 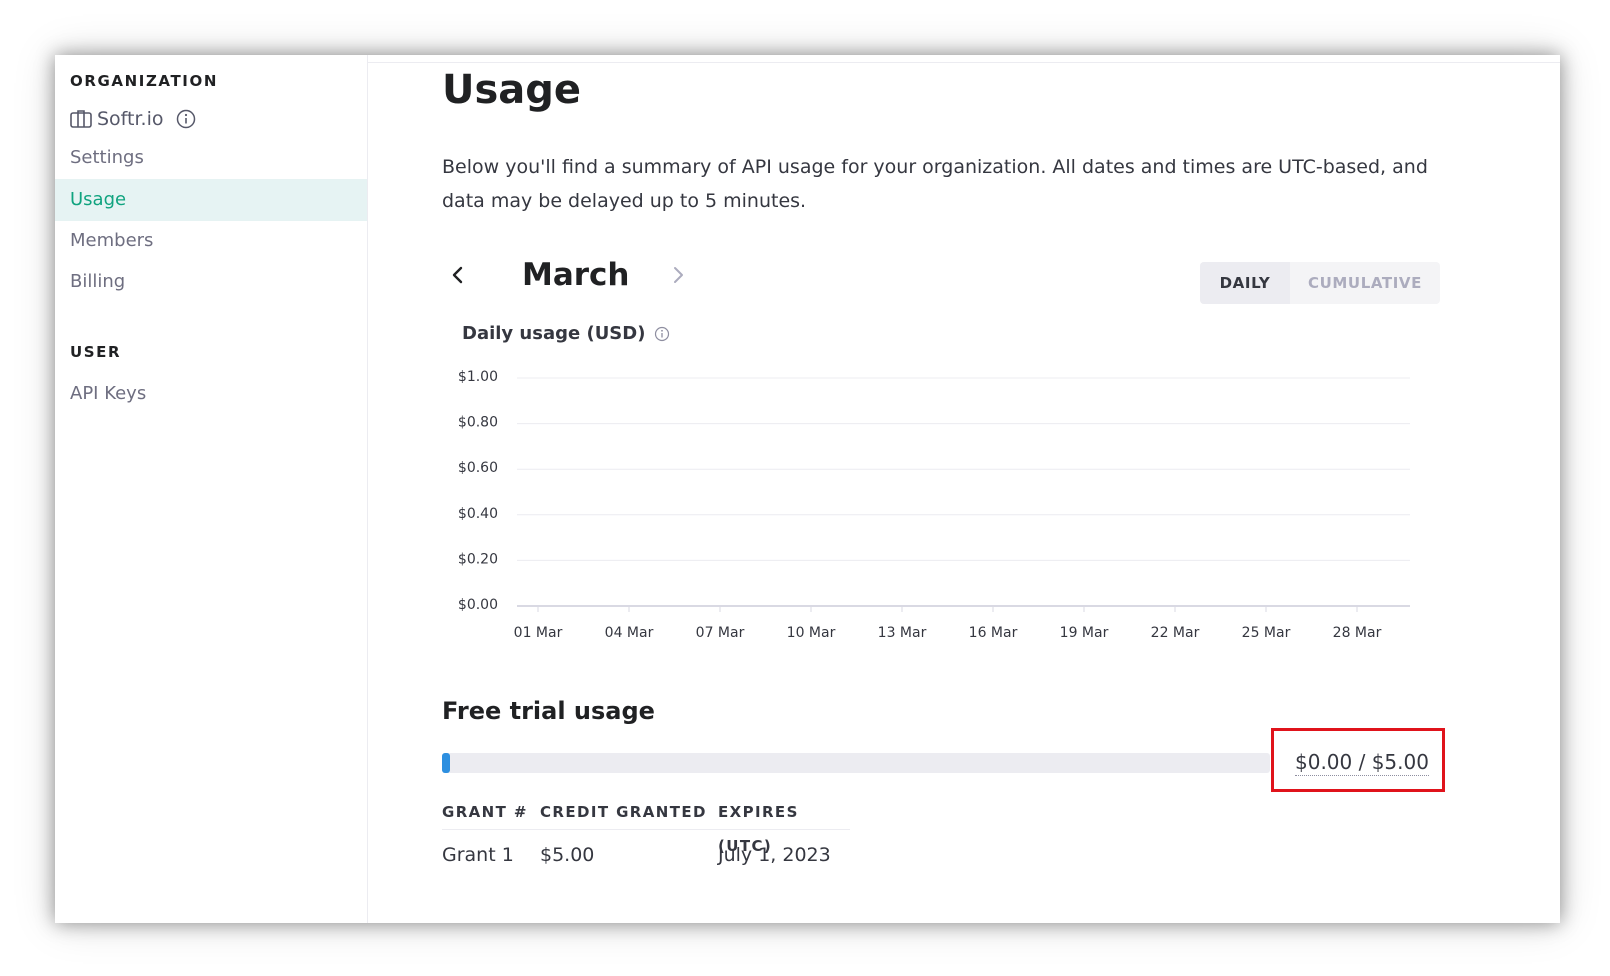 I want to click on sidebar-item-usage: Usage, so click(x=211, y=200).